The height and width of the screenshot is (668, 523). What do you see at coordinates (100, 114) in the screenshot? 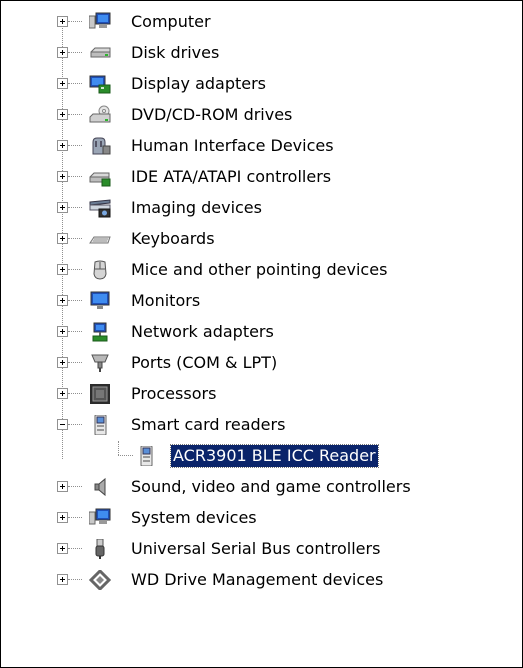
I see `dvd-drive-icon` at bounding box center [100, 114].